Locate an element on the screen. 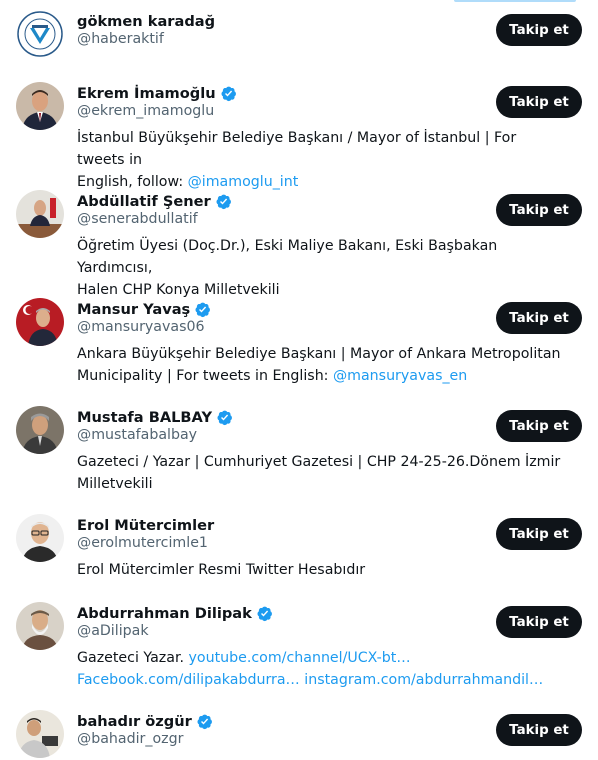  top-accent-line is located at coordinates (515, 1).